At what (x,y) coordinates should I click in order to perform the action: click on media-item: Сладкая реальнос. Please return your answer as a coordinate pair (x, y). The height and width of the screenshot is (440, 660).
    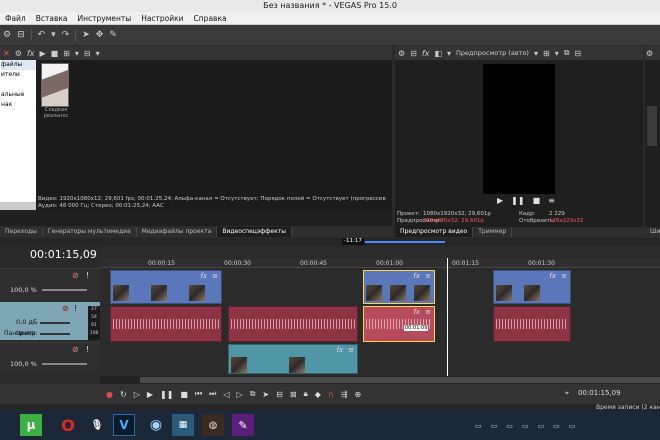
    Looking at the image, I should click on (56, 94).